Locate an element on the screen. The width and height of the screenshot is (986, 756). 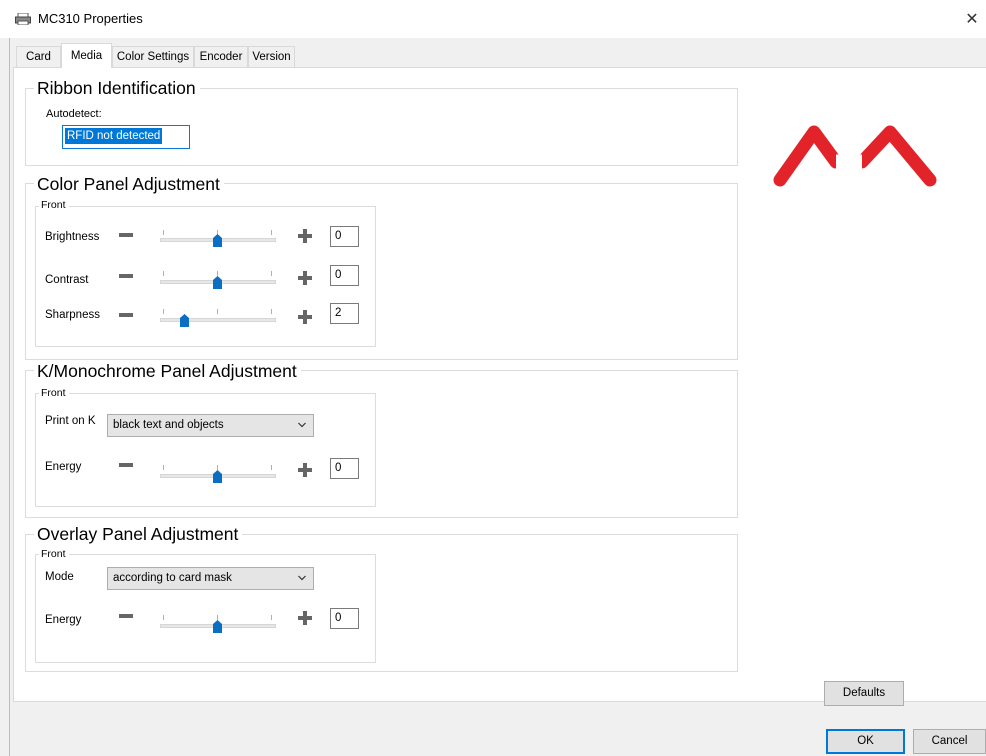
mono-energy-increase-button is located at coordinates (305, 470).